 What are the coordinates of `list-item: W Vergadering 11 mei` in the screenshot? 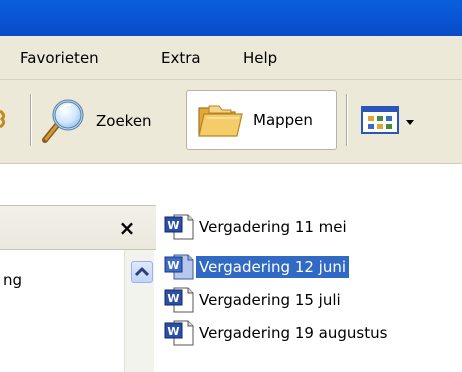 It's located at (257, 227).